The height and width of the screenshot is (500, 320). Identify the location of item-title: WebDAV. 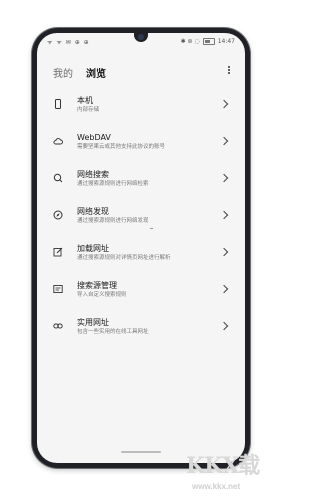
(94, 137).